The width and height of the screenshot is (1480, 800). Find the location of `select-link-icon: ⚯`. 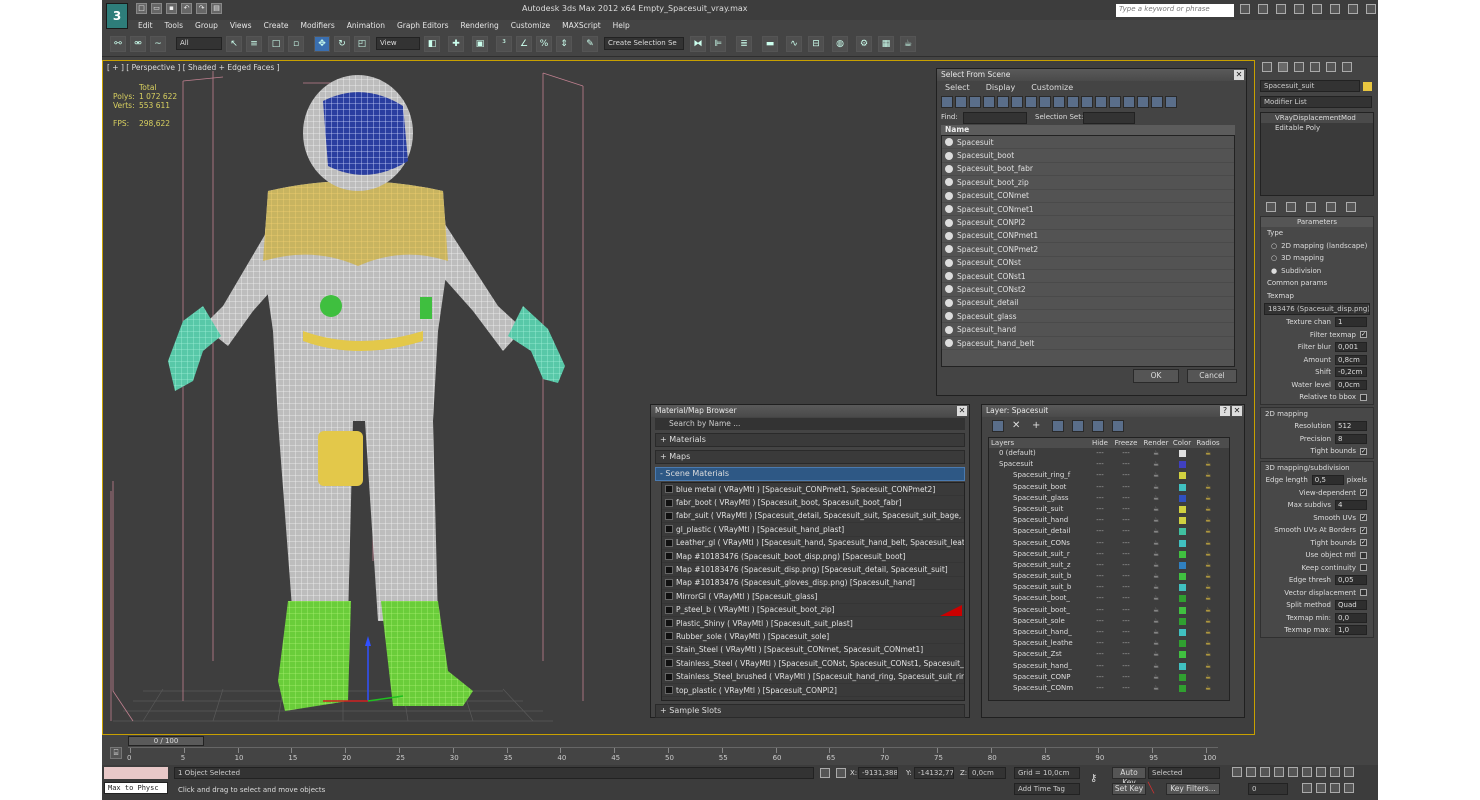

select-link-icon: ⚯ is located at coordinates (118, 44).